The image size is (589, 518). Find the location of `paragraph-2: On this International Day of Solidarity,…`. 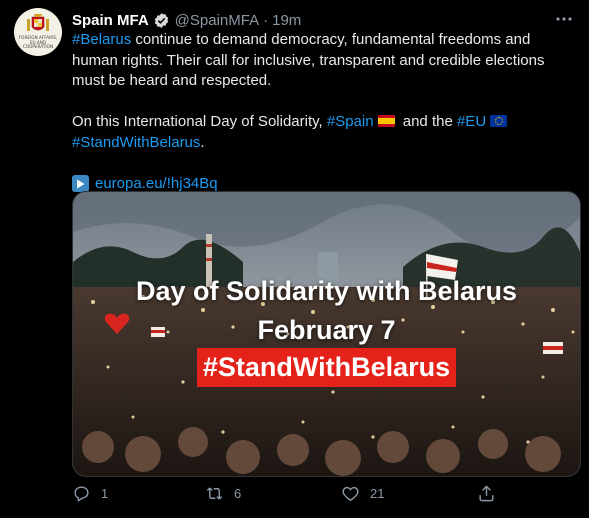

paragraph-2: On this International Day of Solidarity,… is located at coordinates (322, 132).